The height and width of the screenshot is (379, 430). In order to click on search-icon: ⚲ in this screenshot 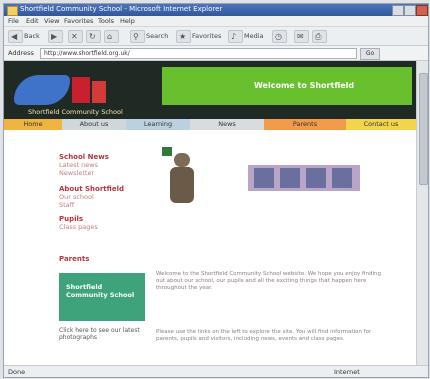, I will do `click(136, 36)`.